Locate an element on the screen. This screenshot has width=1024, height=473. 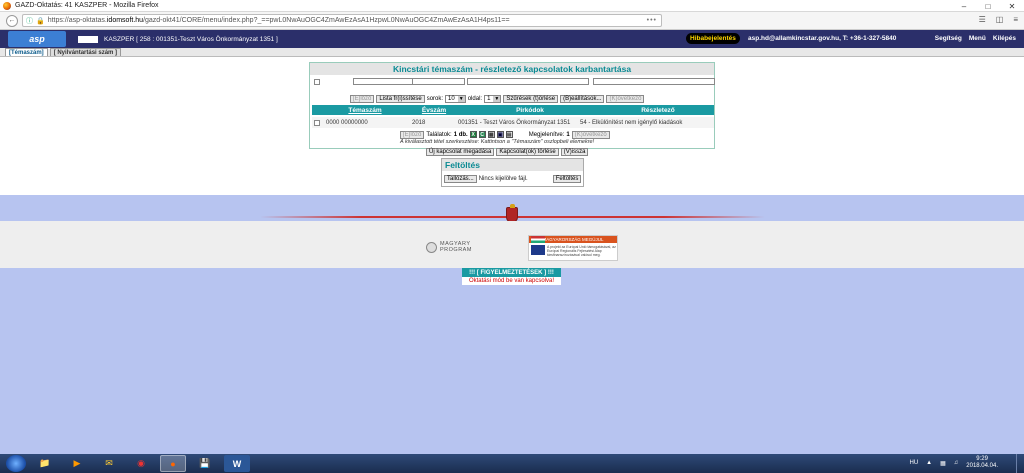
row-checkbox is located at coordinates (317, 122).